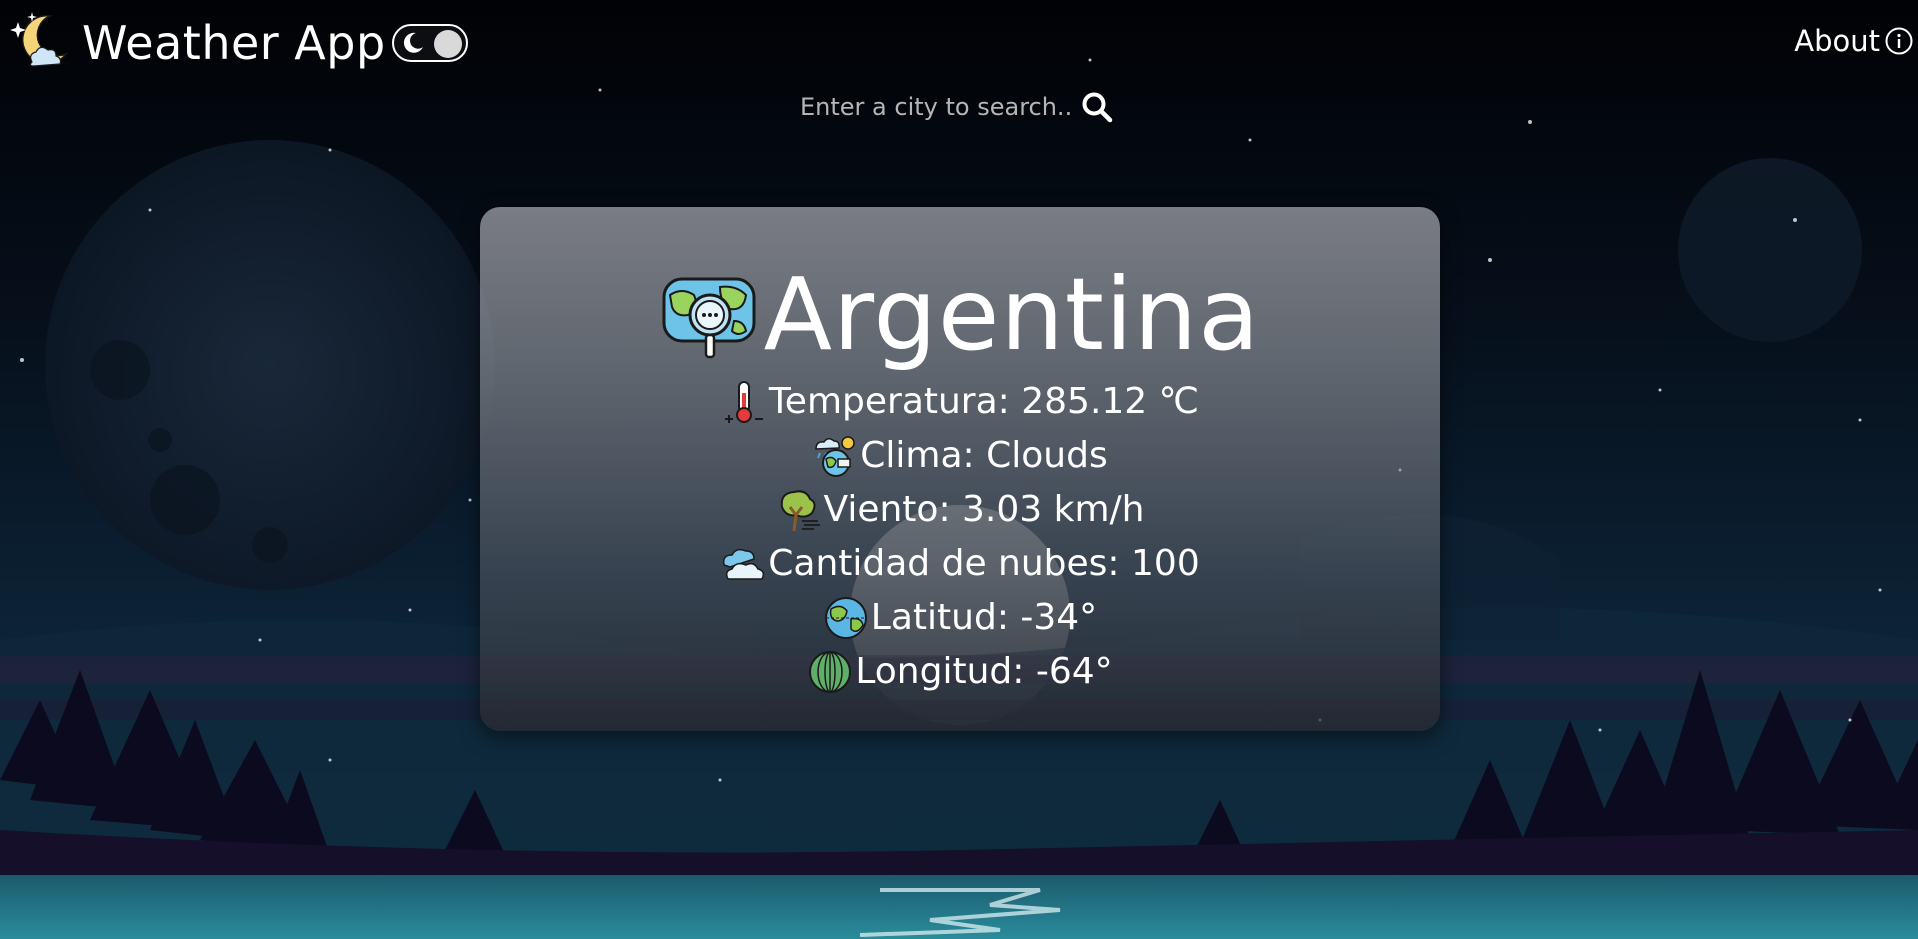 Image resolution: width=1918 pixels, height=939 pixels. What do you see at coordinates (936, 107) in the screenshot?
I see `search-input` at bounding box center [936, 107].